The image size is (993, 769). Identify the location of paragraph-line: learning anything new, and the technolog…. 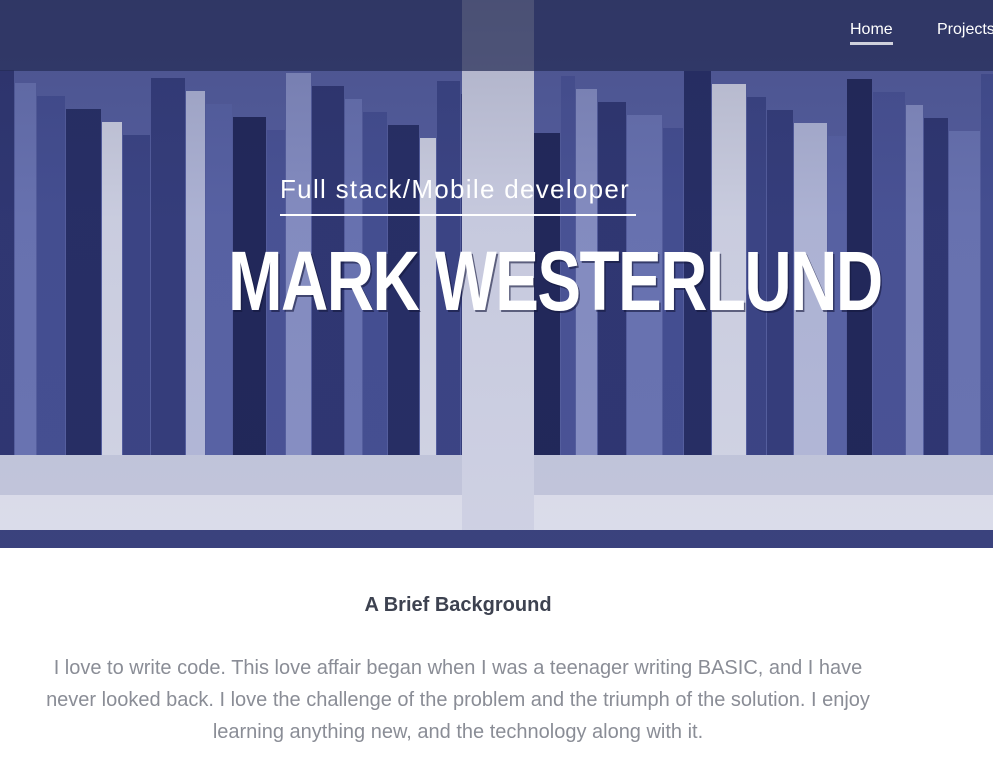
(458, 732).